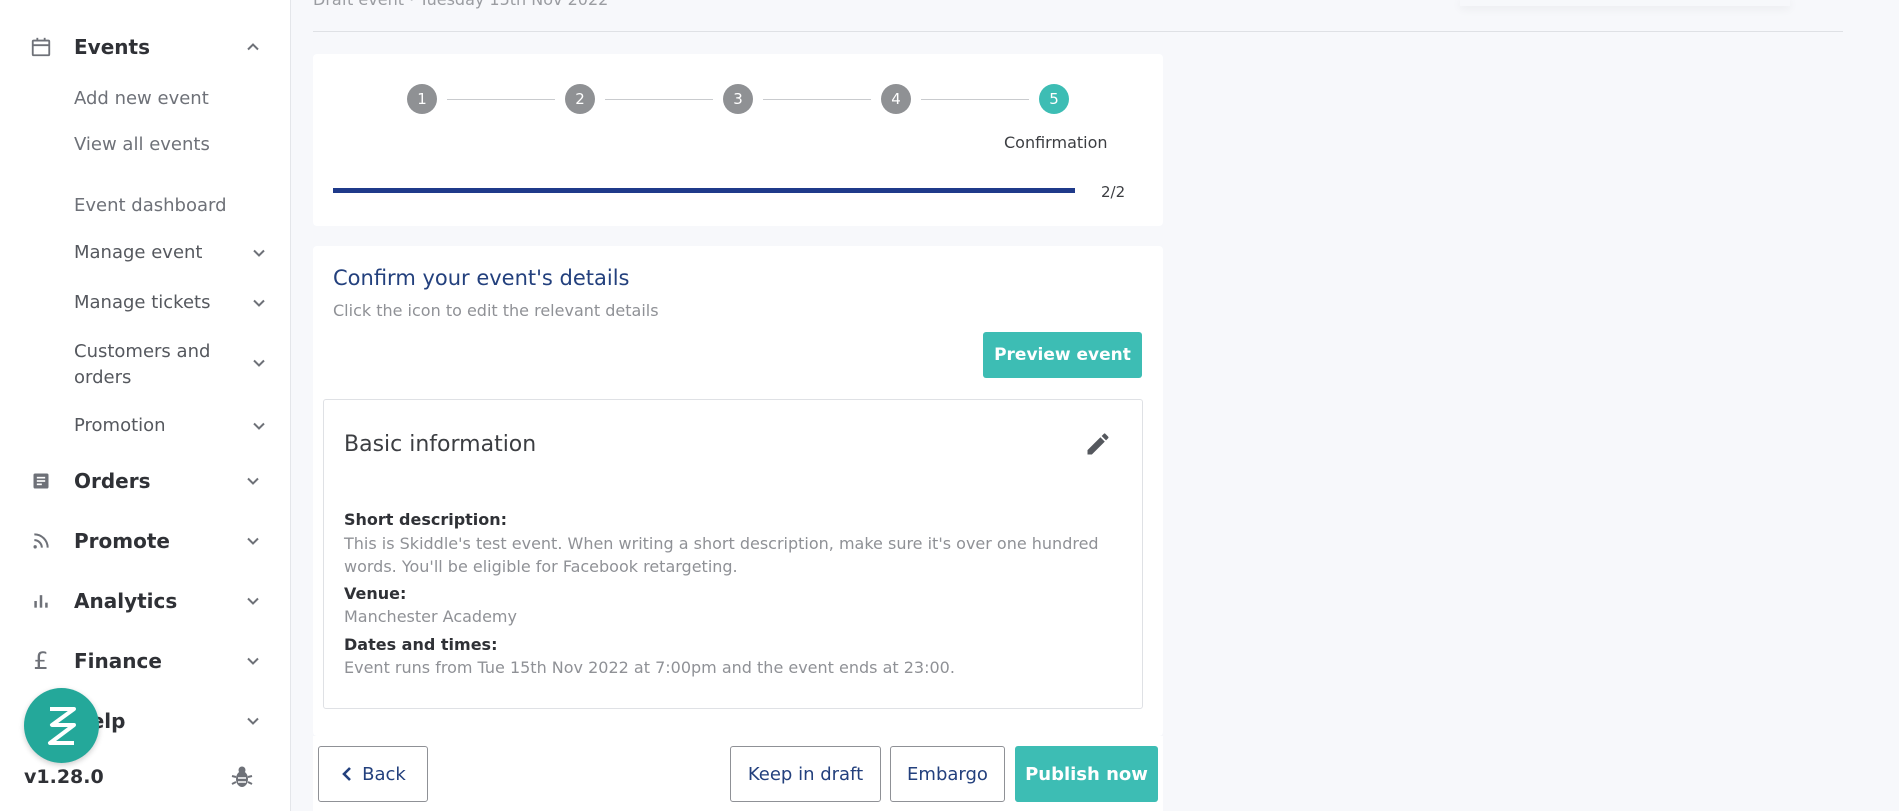  What do you see at coordinates (242, 777) in the screenshot?
I see `bug-icon` at bounding box center [242, 777].